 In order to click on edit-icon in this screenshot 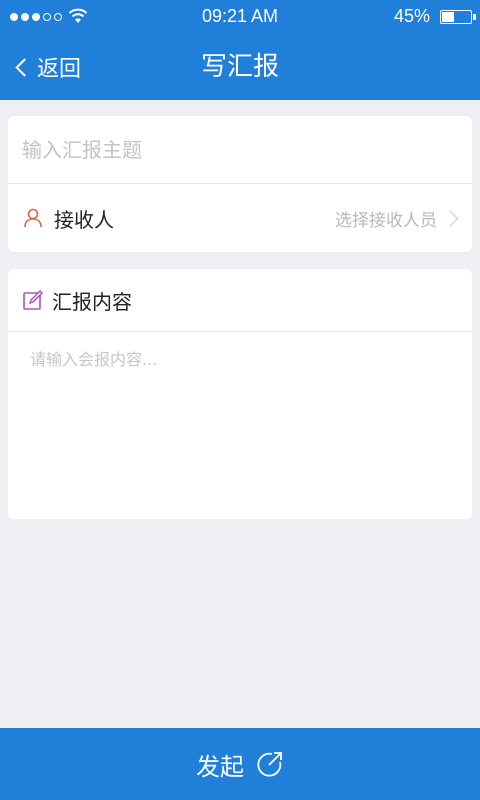, I will do `click(33, 300)`.